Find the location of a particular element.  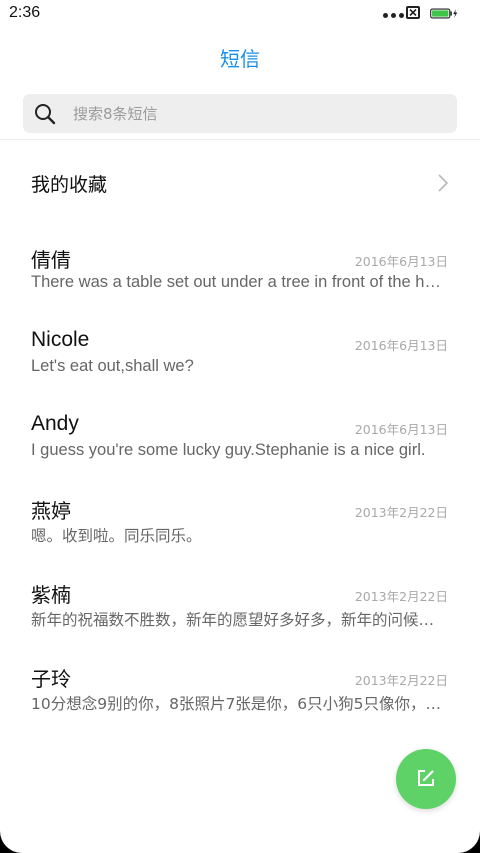

conversation-preview: 嗯。收到啦。同乐同乐。 is located at coordinates (116, 536).